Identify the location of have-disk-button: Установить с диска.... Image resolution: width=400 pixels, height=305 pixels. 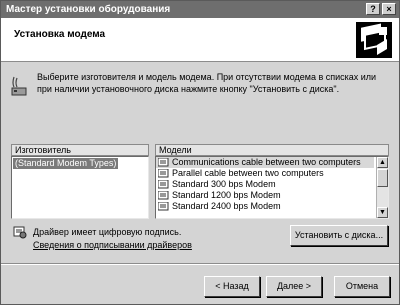
(339, 235).